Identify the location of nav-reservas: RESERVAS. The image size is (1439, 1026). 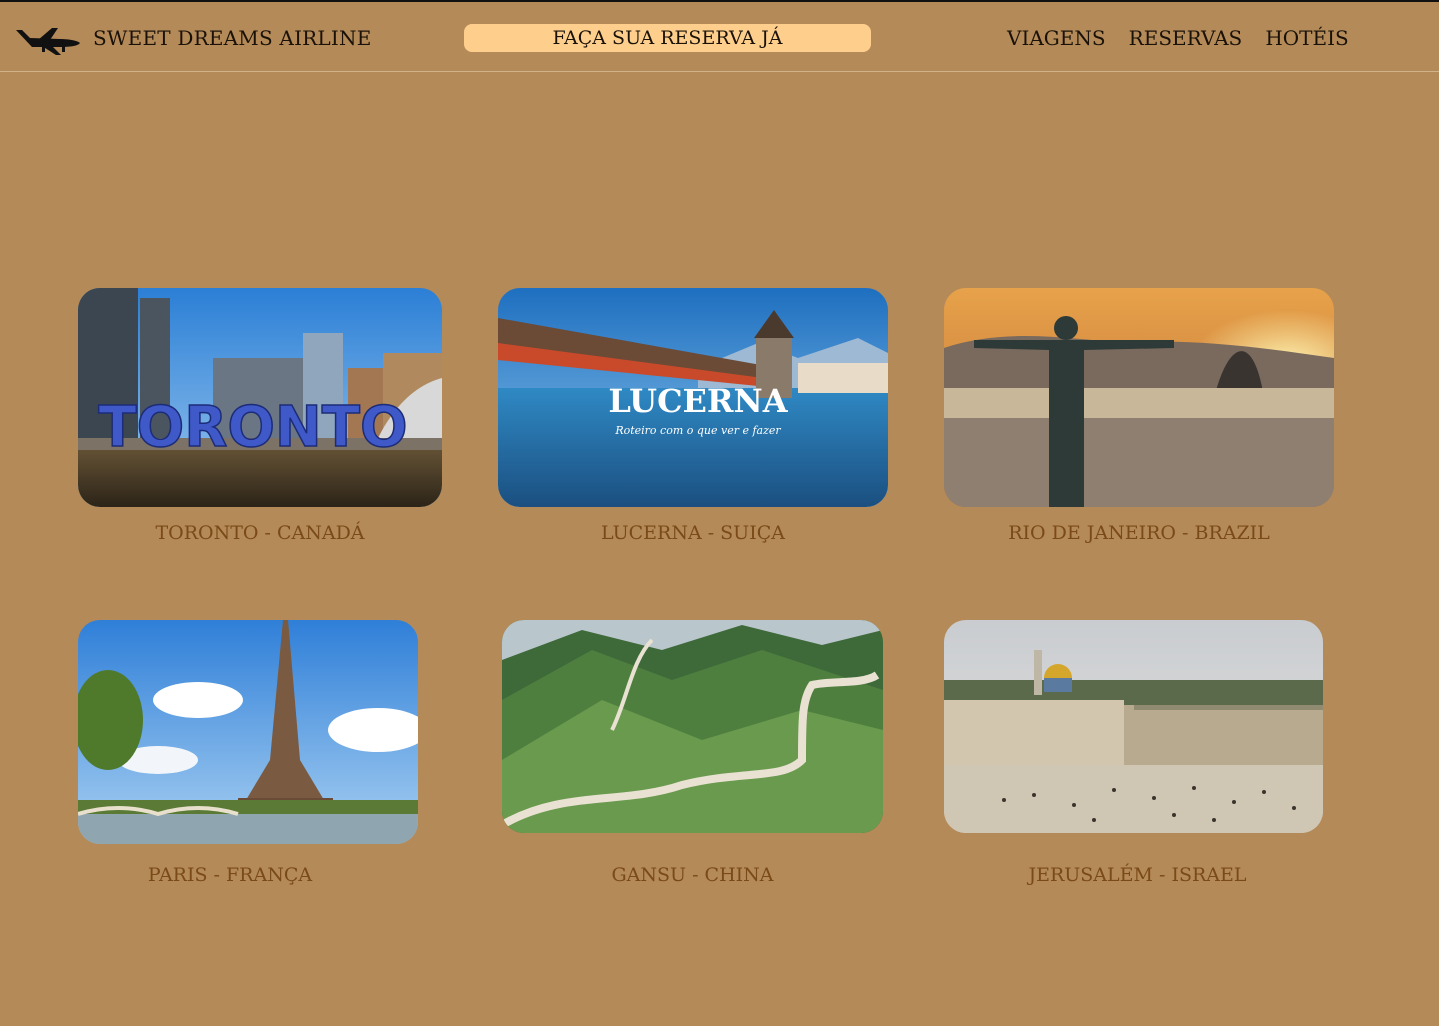
(1186, 38).